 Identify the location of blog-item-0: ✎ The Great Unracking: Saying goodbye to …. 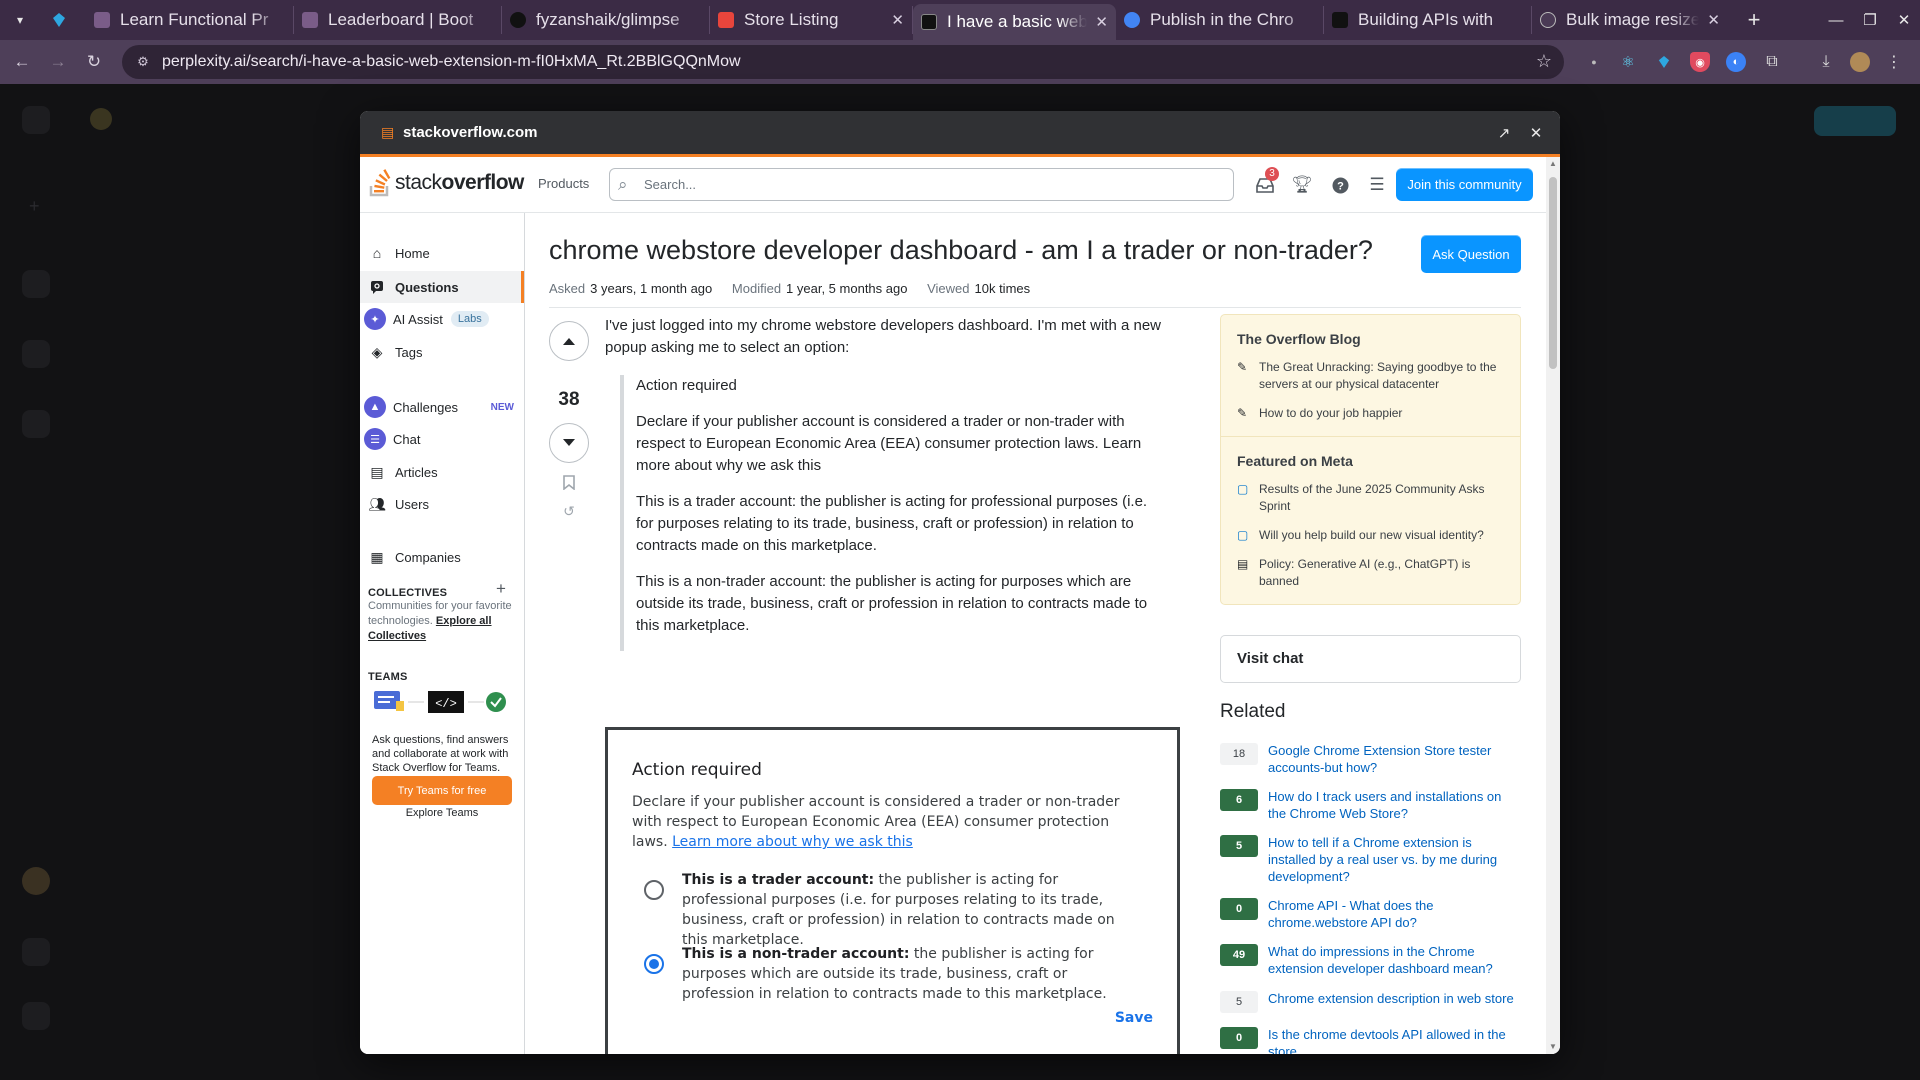
(1370, 376).